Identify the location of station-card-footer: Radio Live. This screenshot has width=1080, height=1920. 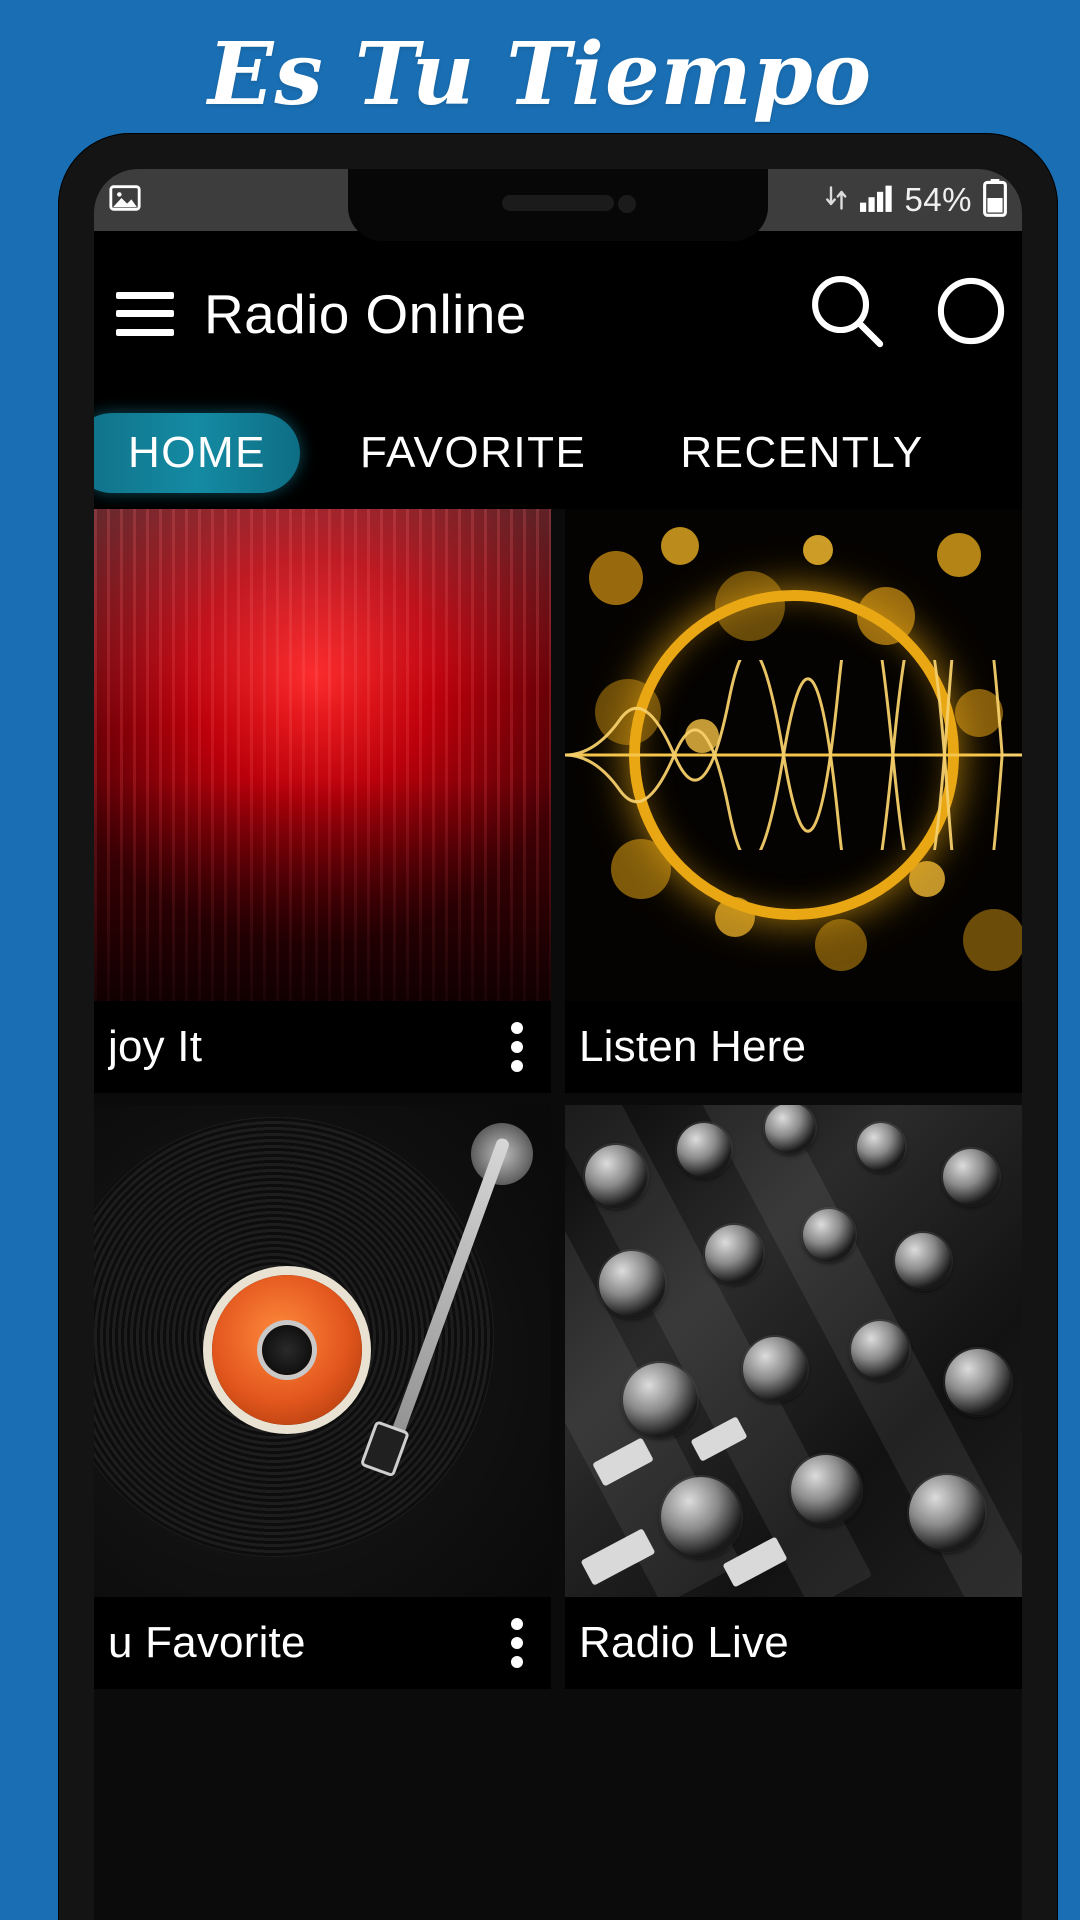
(793, 1643).